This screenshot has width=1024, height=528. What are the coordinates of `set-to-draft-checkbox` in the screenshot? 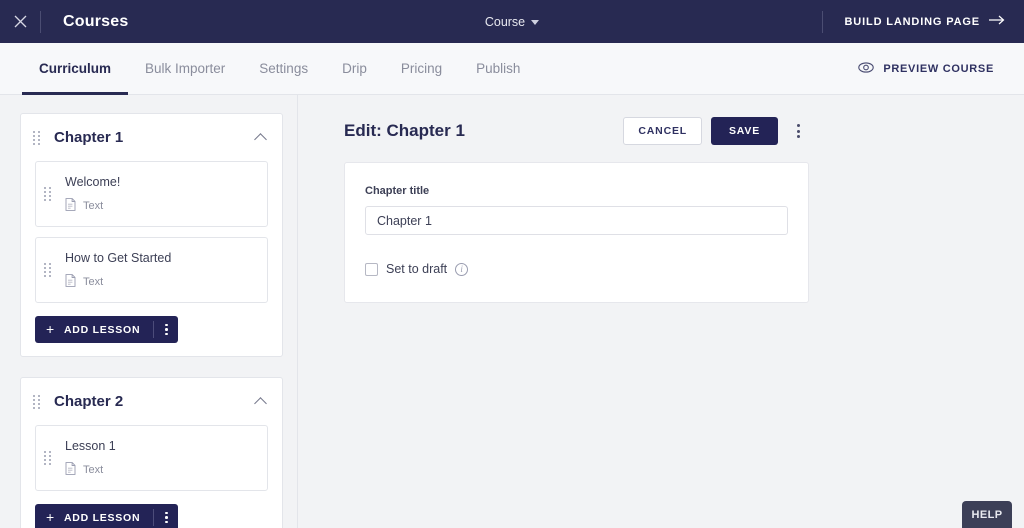 It's located at (371, 269).